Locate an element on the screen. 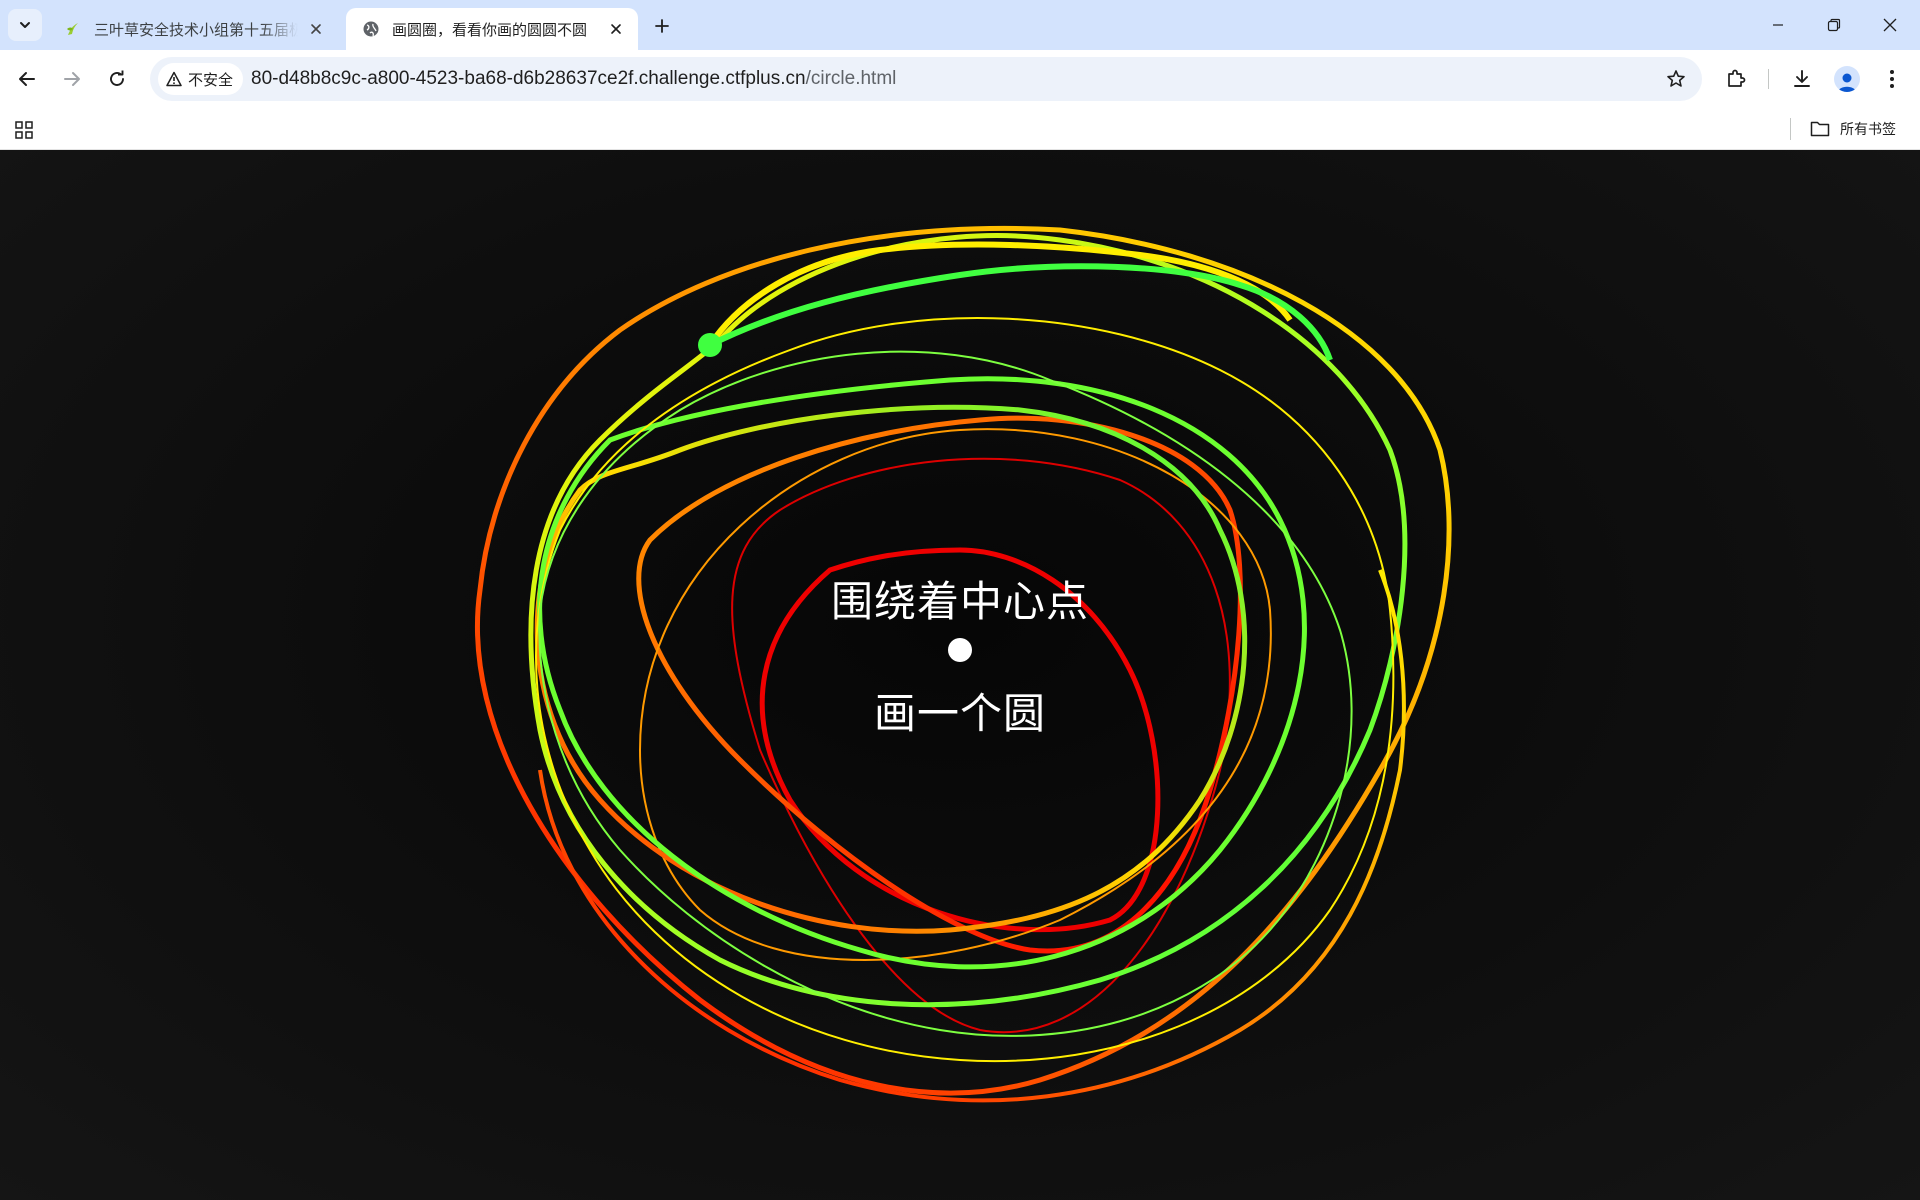 The height and width of the screenshot is (1200, 1920). minimize-button is located at coordinates (1778, 25).